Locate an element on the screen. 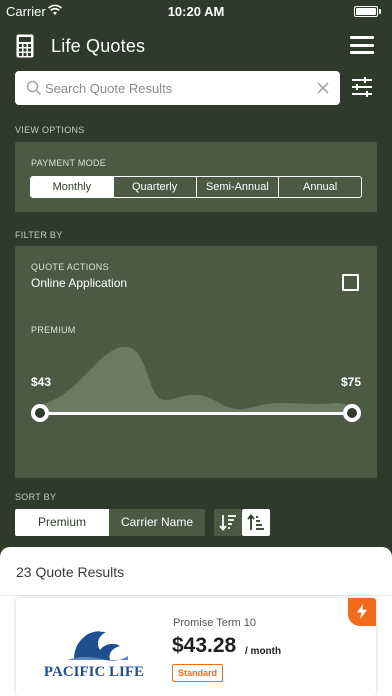  price-period: / month is located at coordinates (263, 651).